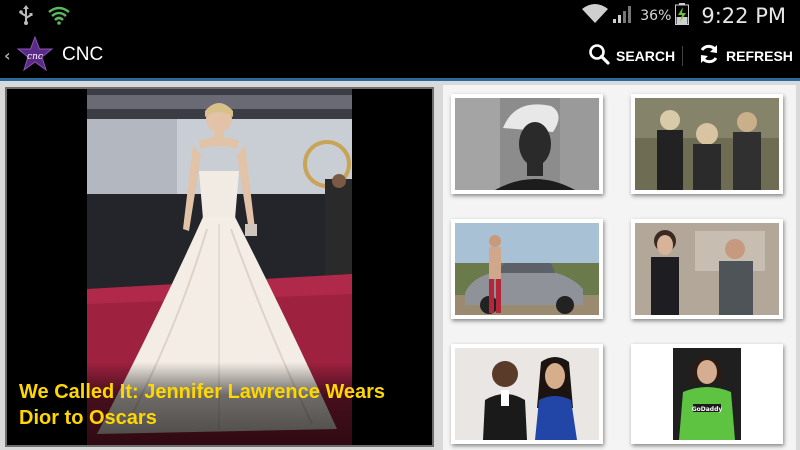 This screenshot has height=450, width=800. I want to click on signal-icon, so click(622, 16).